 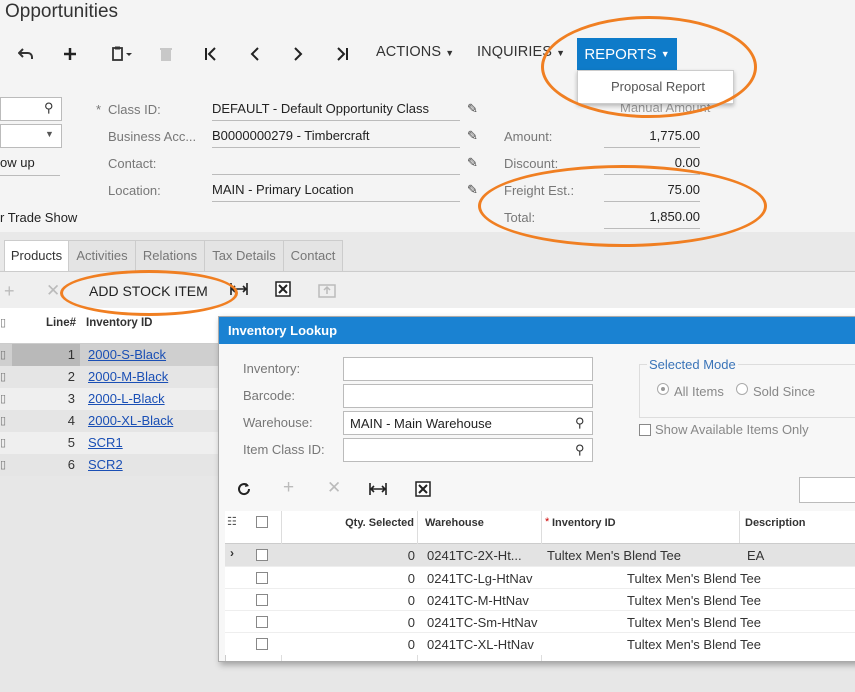 I want to click on table-row: ▯ 5 SCR1, so click(x=109, y=443).